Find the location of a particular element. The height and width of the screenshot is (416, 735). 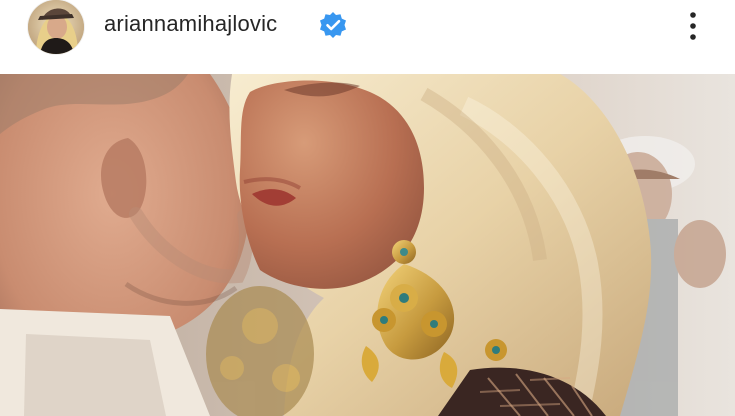

avatar is located at coordinates (56, 27).